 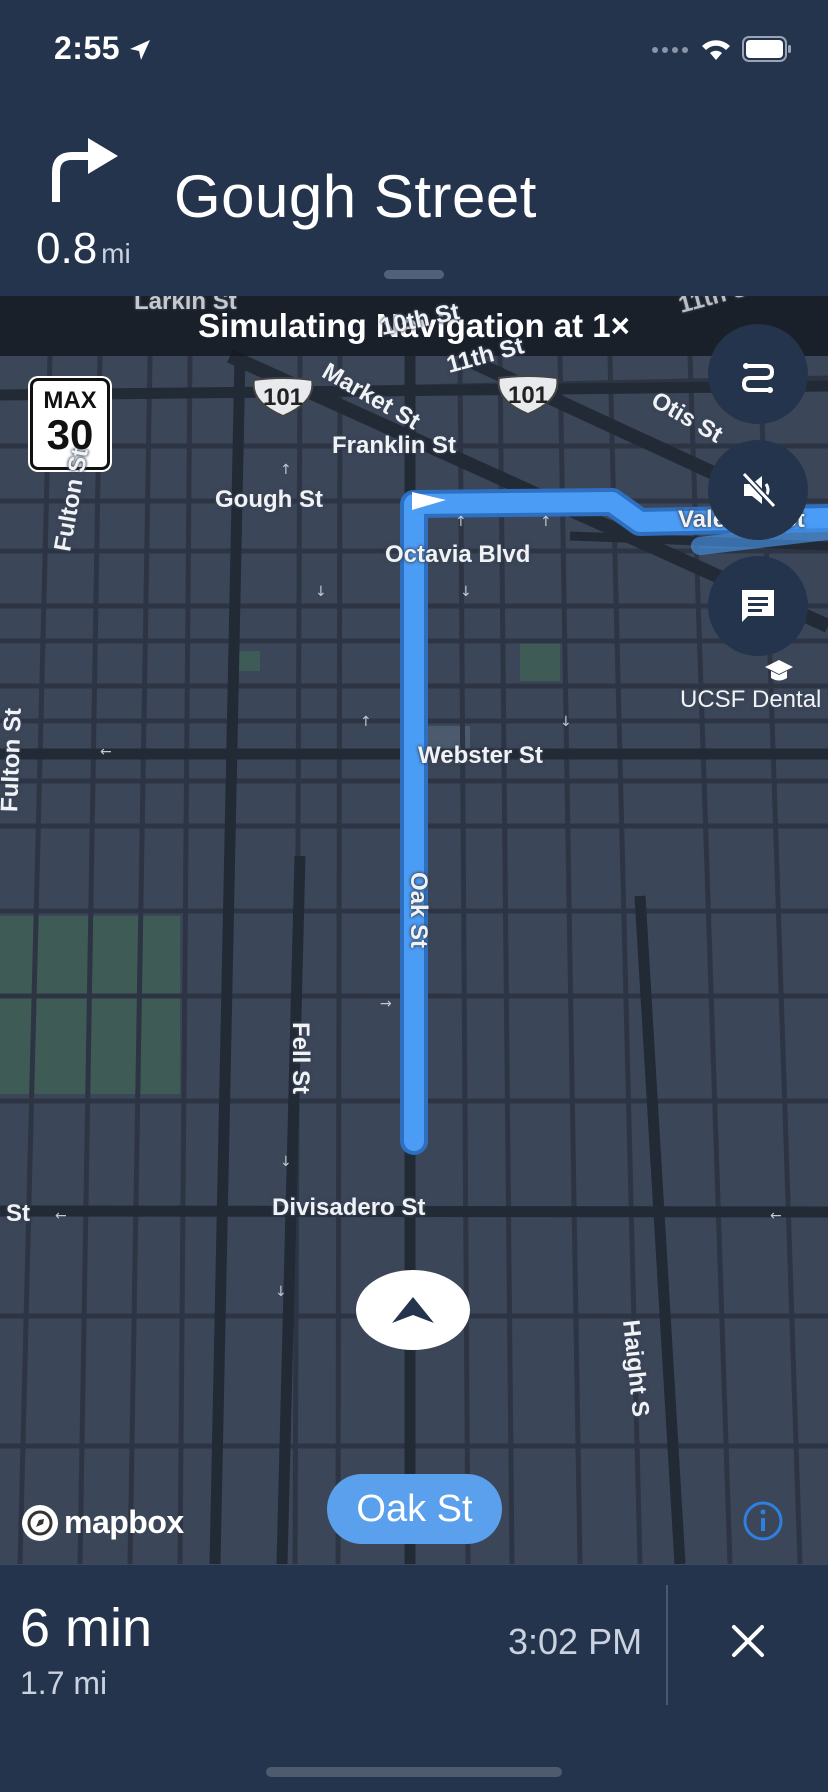 I want to click on street-label-larkin: Larkin St, so click(x=185, y=305).